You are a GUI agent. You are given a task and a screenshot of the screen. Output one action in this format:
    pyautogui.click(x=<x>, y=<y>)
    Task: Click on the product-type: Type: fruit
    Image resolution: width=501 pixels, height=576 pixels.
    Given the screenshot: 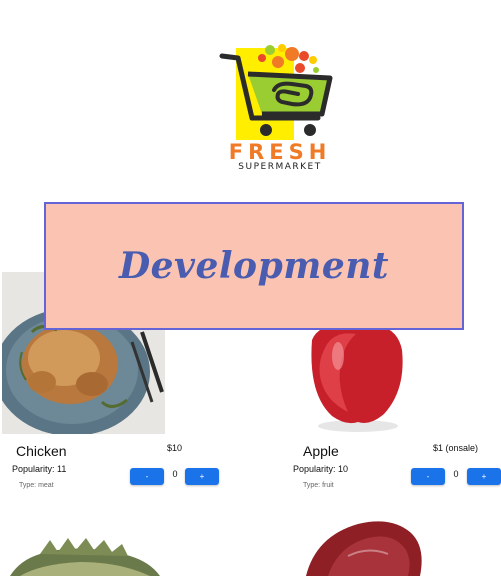 What is the action you would take?
    pyautogui.click(x=318, y=485)
    